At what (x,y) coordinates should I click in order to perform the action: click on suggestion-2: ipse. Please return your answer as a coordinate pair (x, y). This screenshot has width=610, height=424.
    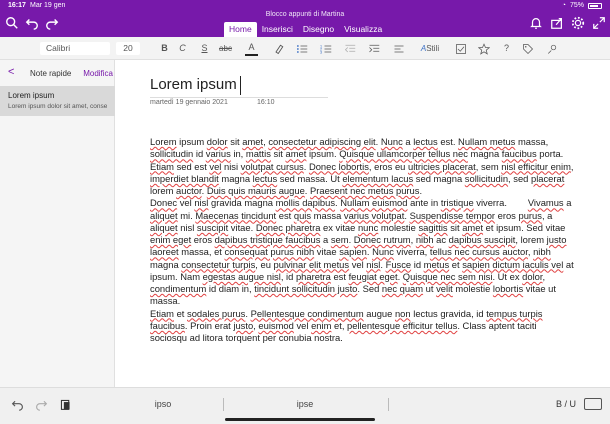
    Looking at the image, I should click on (305, 404).